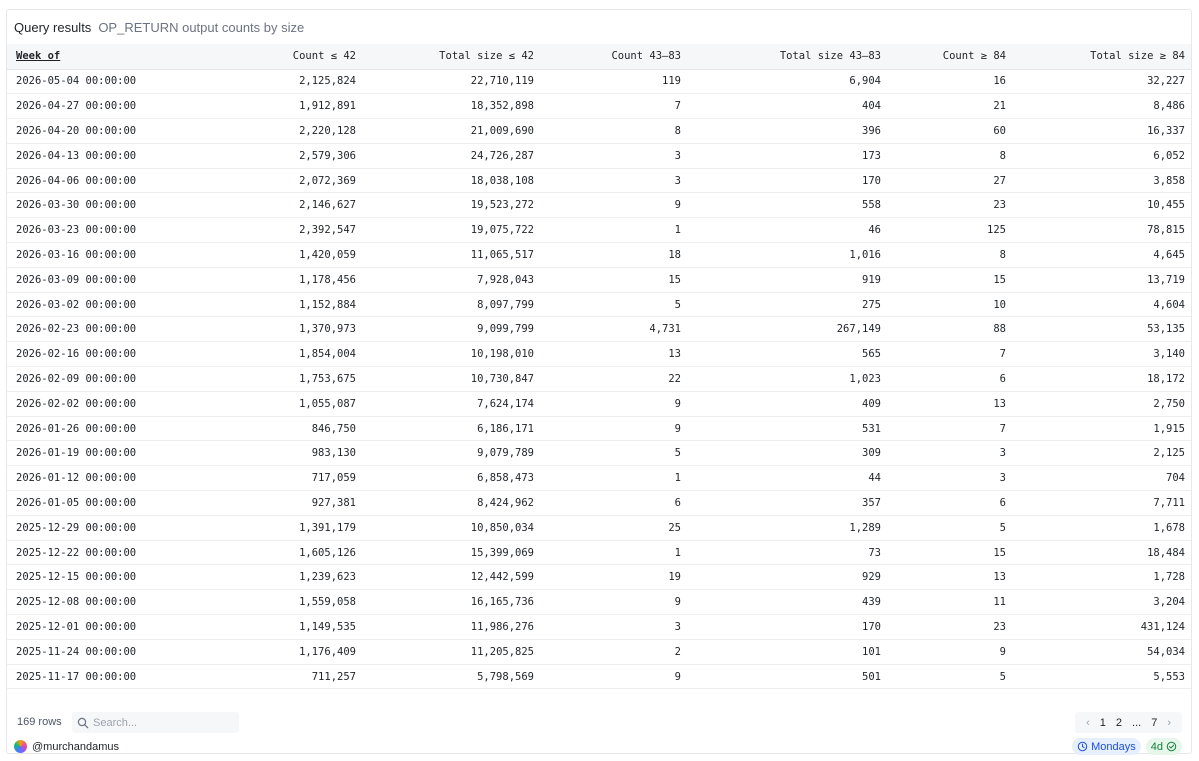  What do you see at coordinates (787, 379) in the screenshot?
I see `cell-size-medium: 1,023` at bounding box center [787, 379].